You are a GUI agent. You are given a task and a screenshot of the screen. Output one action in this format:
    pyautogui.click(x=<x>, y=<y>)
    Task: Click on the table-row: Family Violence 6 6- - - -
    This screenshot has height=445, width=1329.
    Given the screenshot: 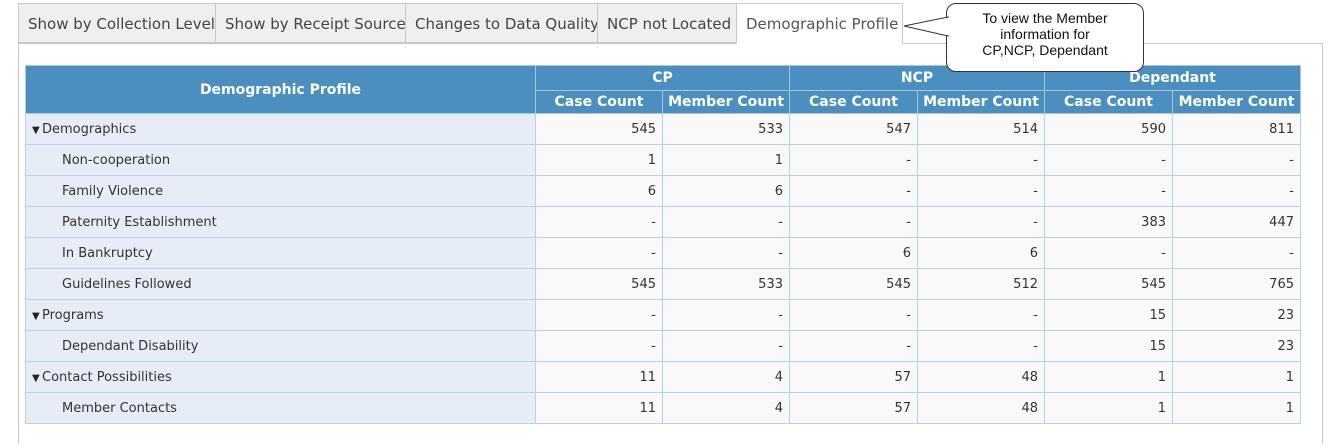 What is the action you would take?
    pyautogui.click(x=663, y=191)
    